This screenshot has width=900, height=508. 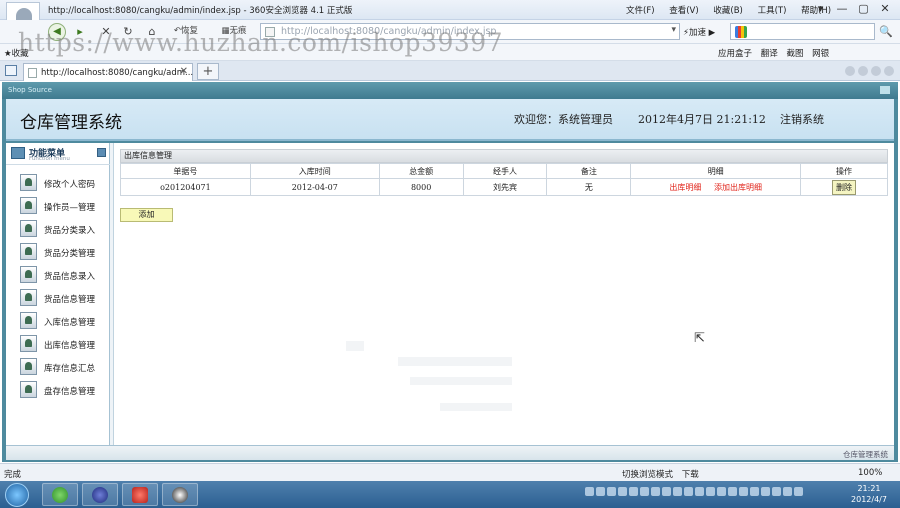 I want to click on sidebar-toggle-icon, so click(x=11, y=70).